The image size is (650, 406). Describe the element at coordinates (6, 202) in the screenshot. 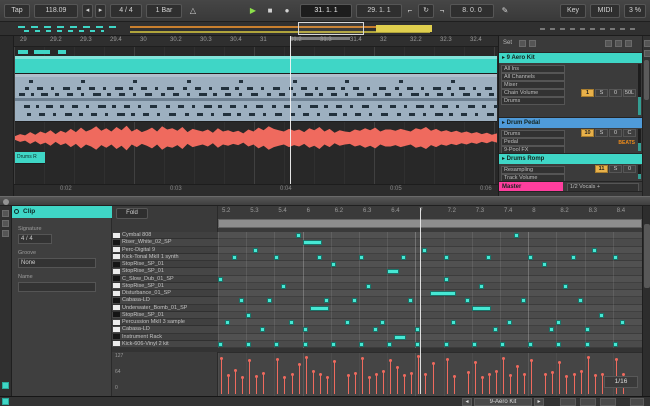

I see `divider-handle` at that location.